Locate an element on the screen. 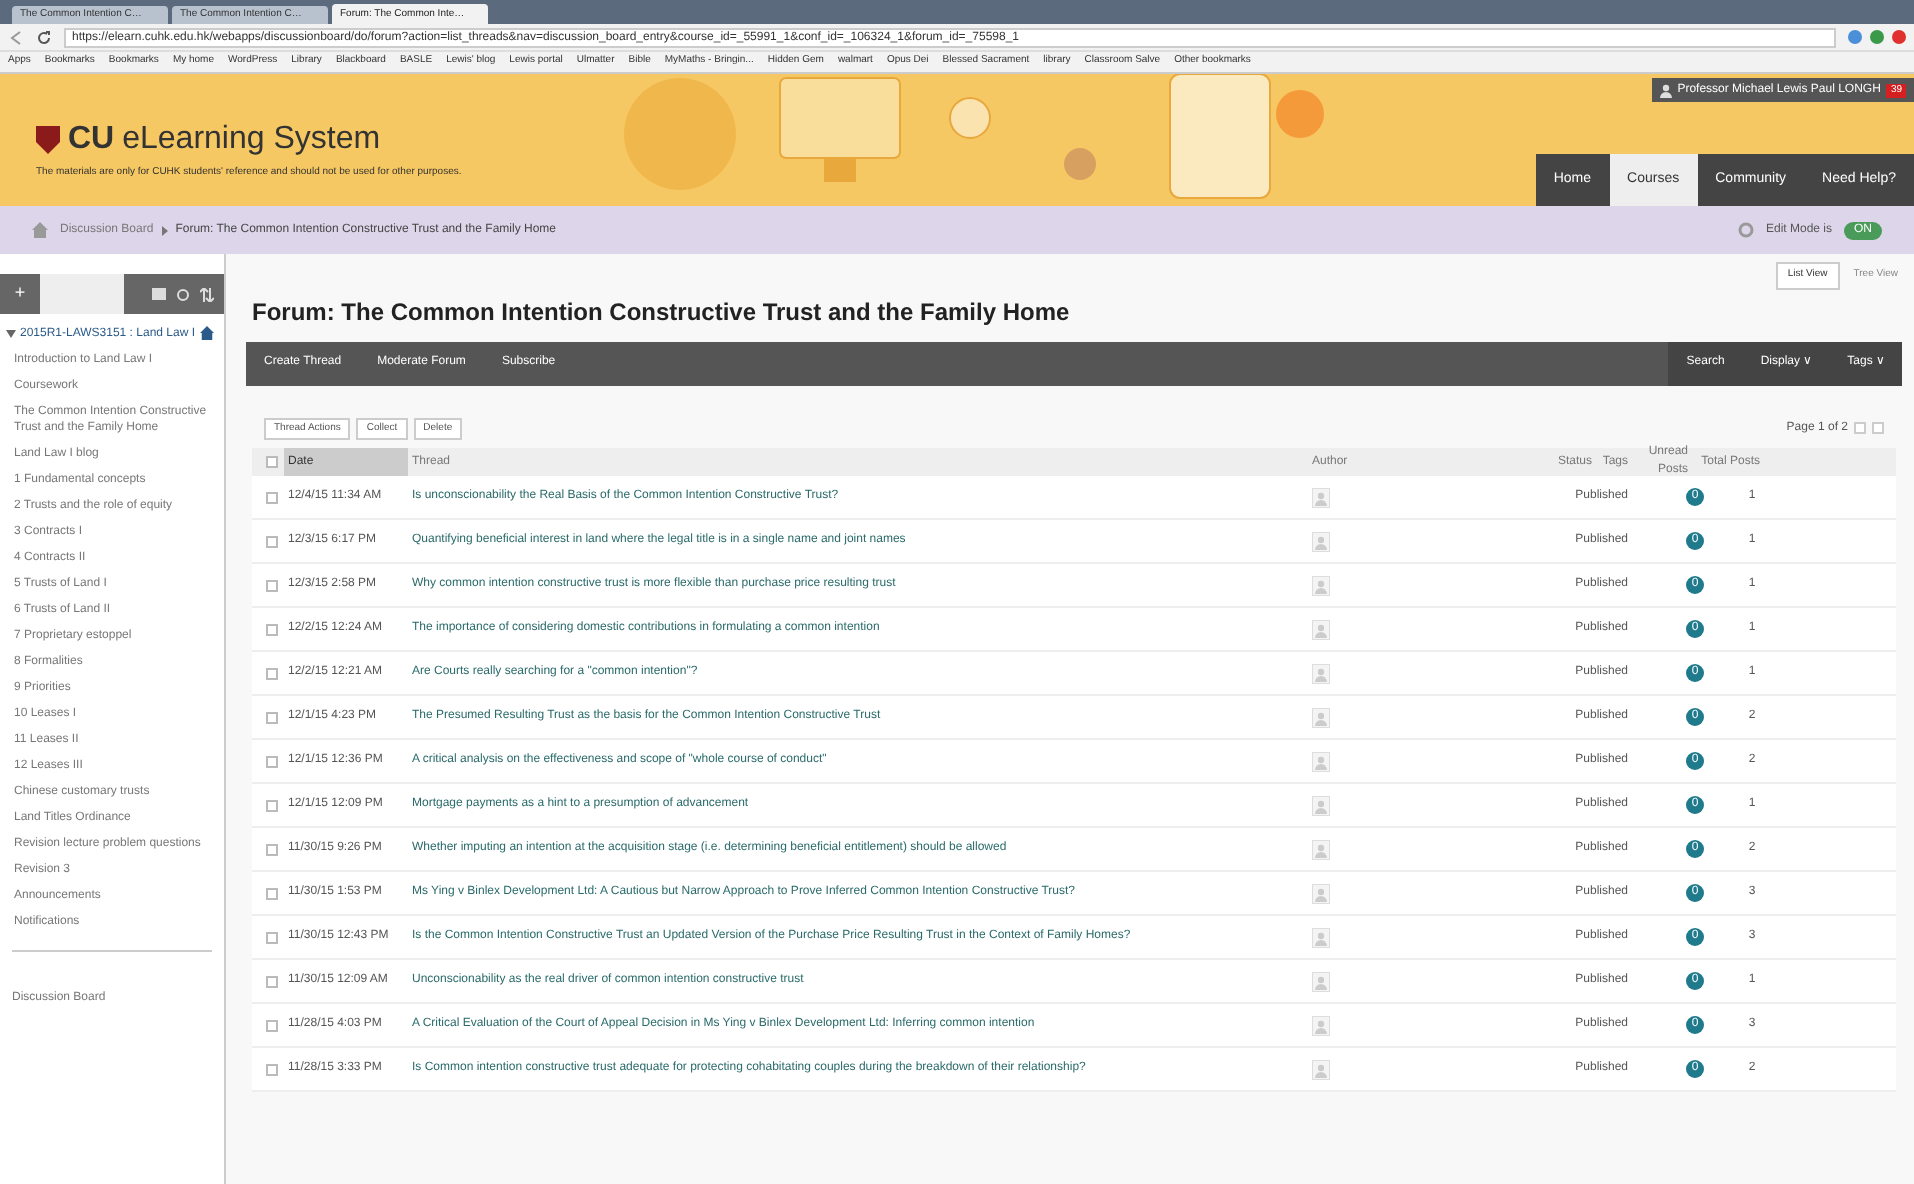 The height and width of the screenshot is (1184, 1914). back-icon is located at coordinates (16, 37).